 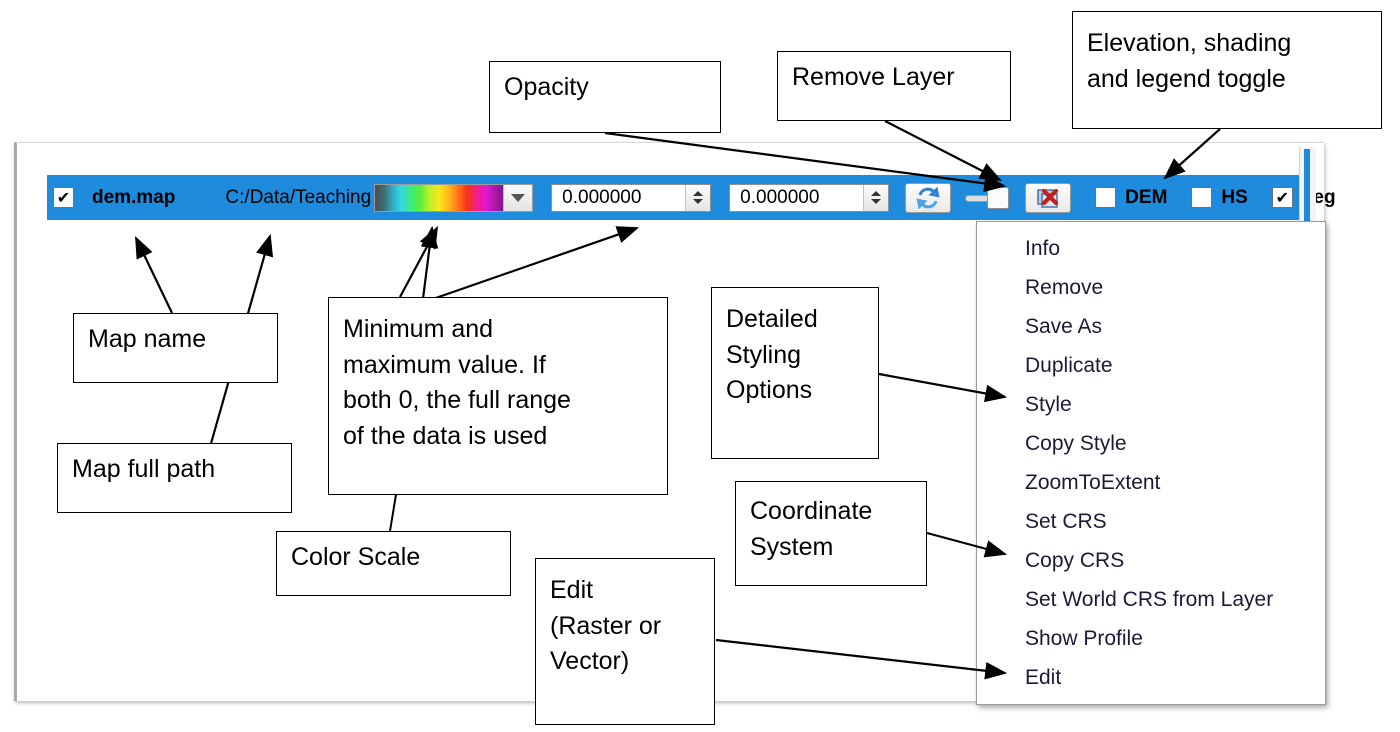 What do you see at coordinates (1151, 677) in the screenshot?
I see `menu-item-edit: Edit` at bounding box center [1151, 677].